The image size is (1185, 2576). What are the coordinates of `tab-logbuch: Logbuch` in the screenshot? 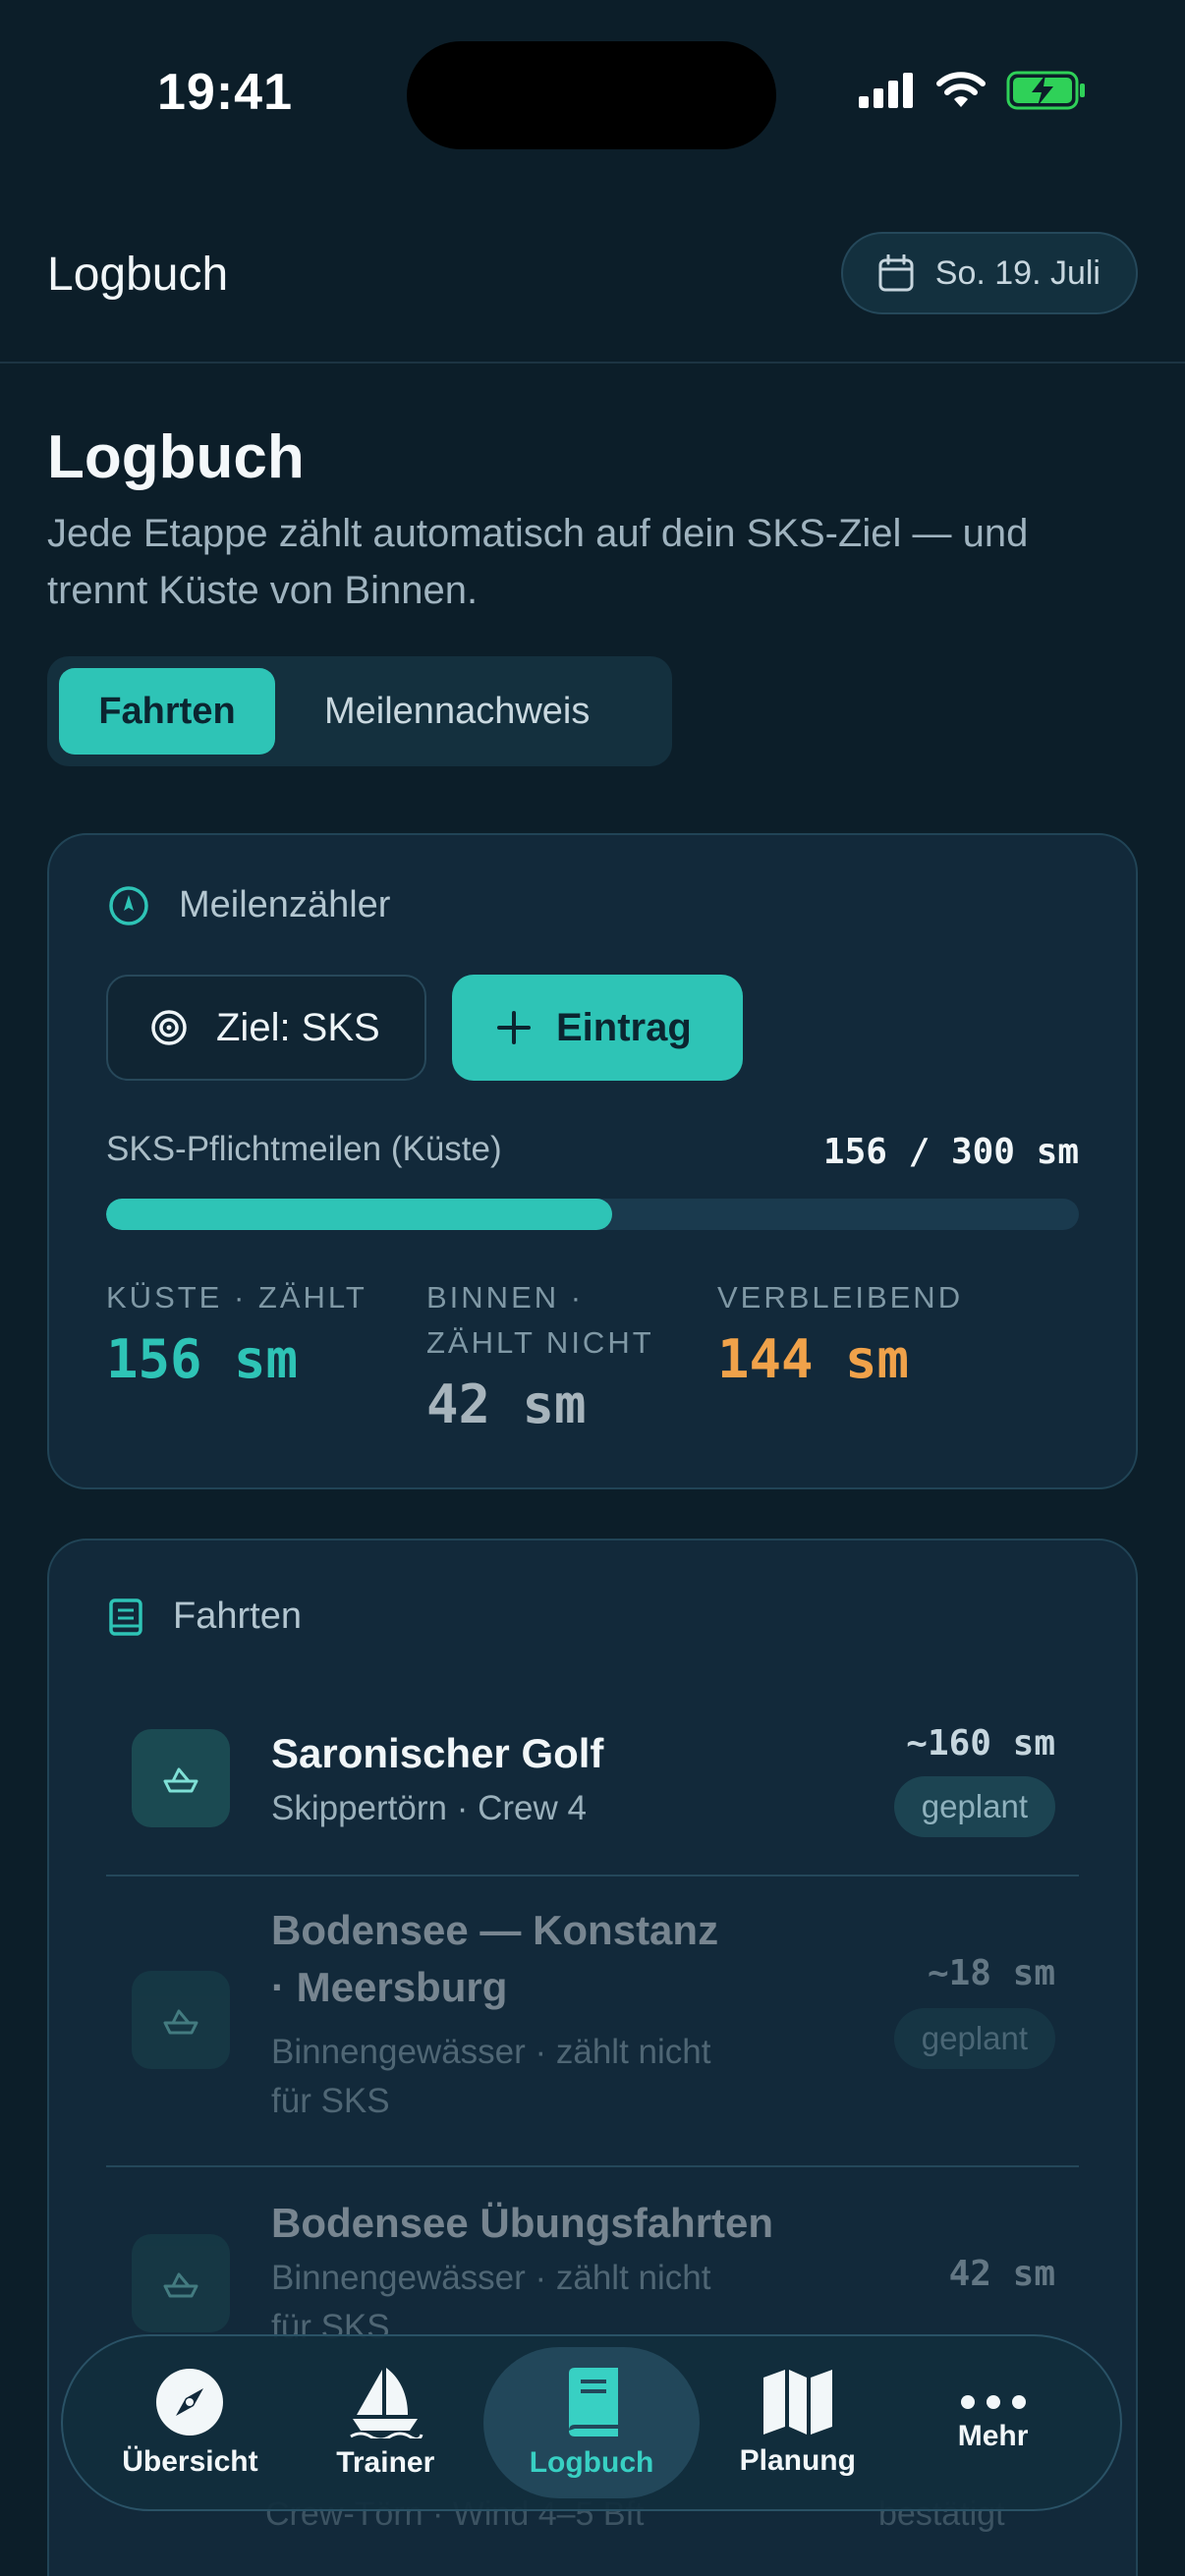 It's located at (592, 2422).